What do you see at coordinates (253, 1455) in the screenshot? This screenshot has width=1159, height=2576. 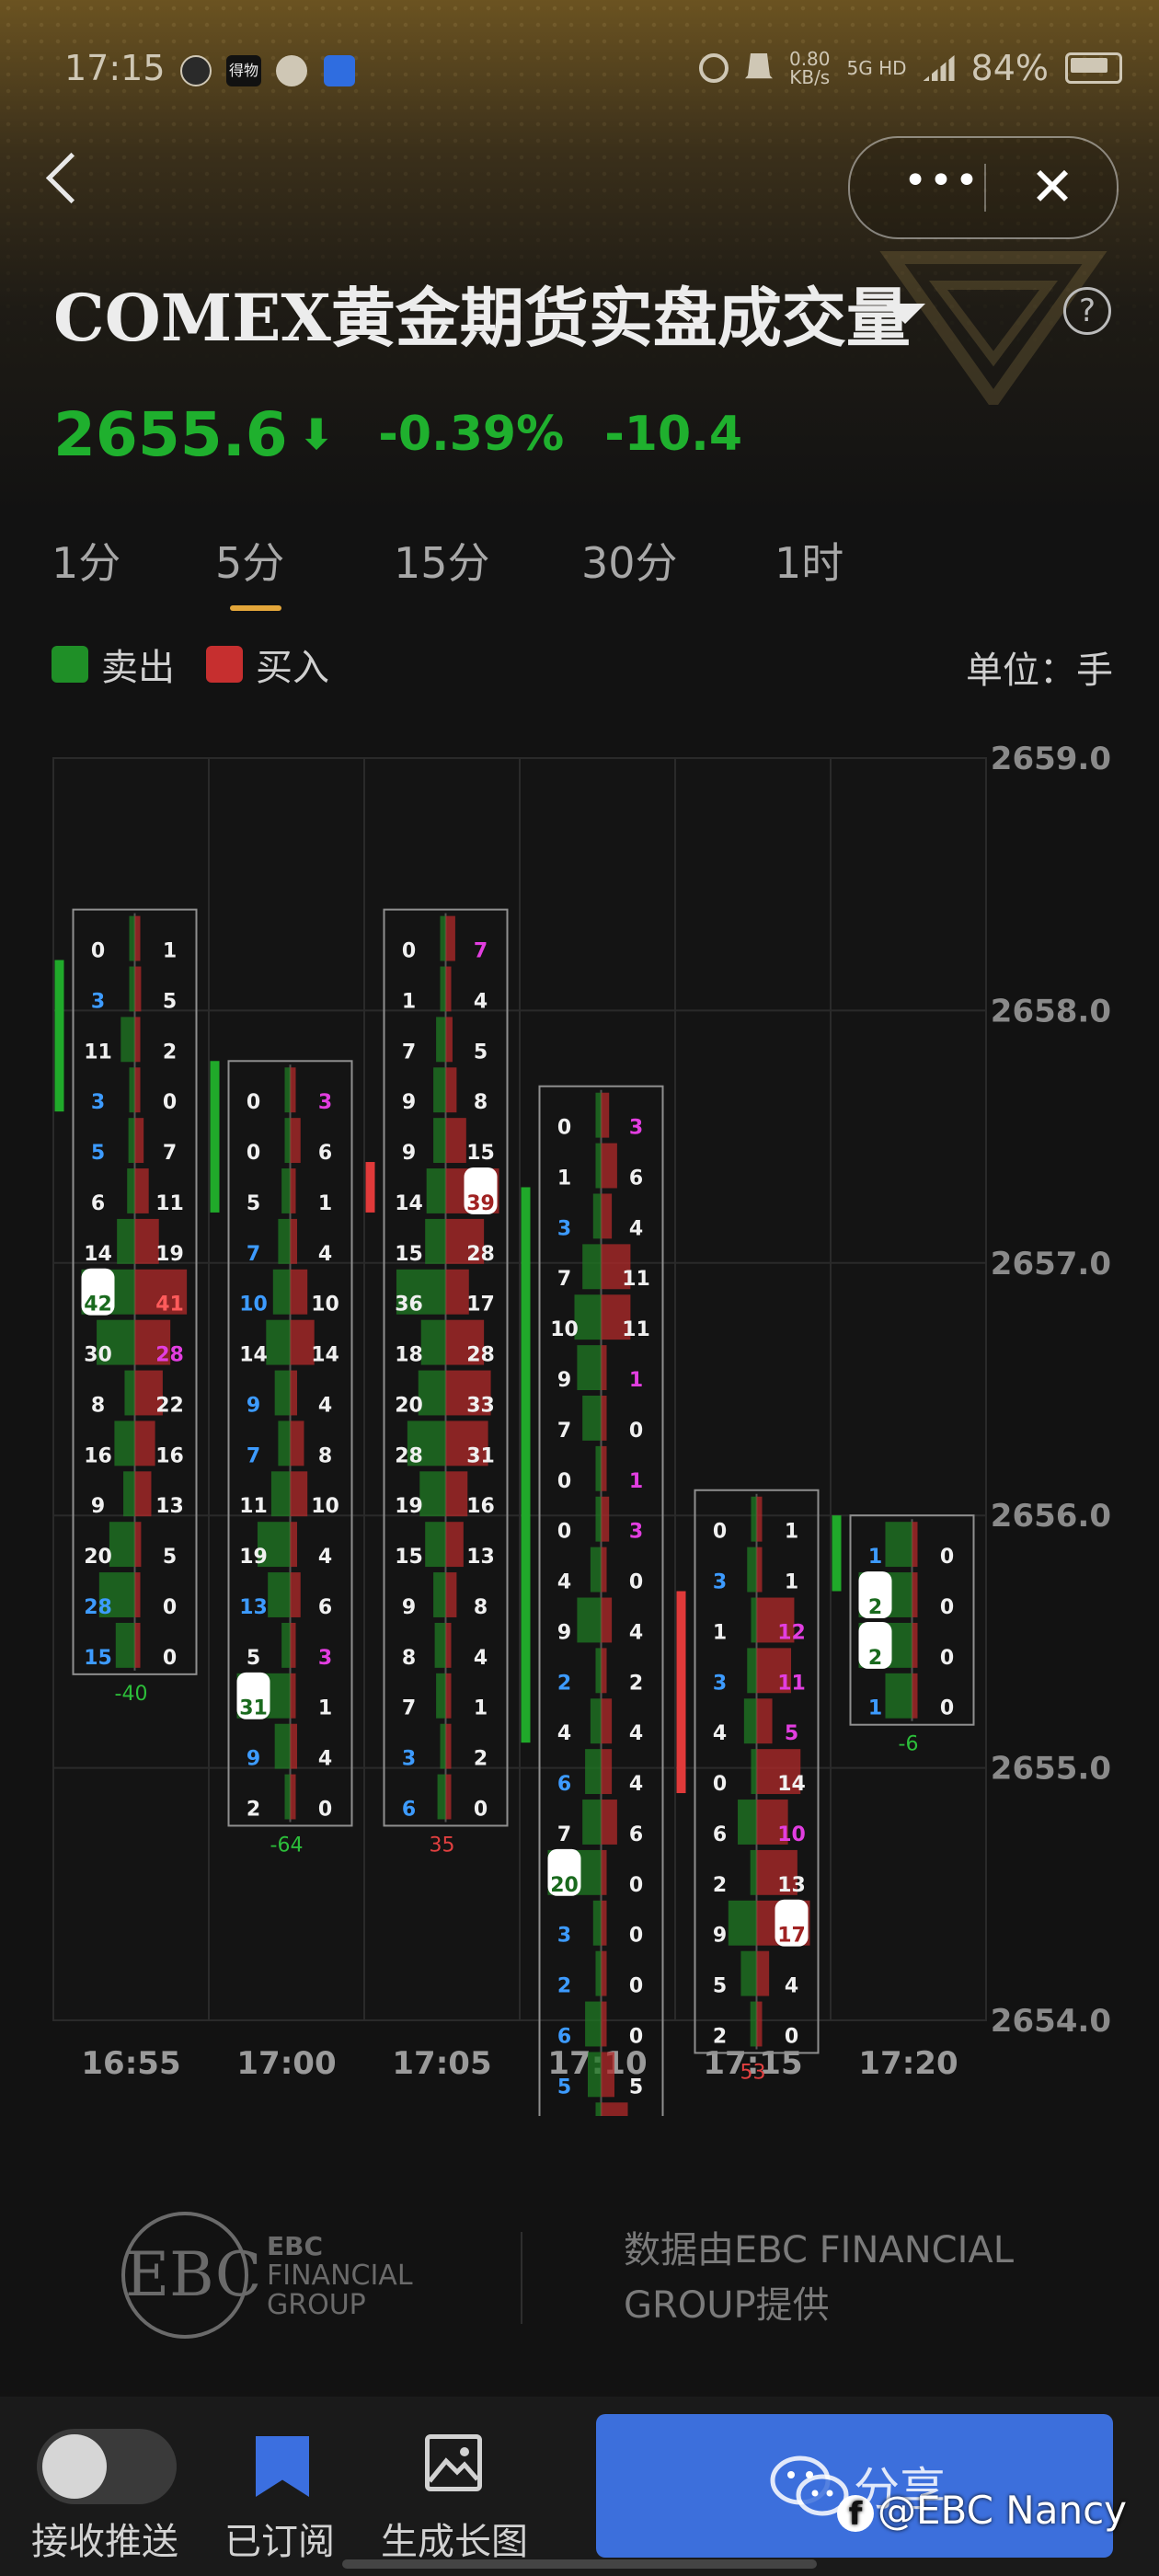 I see `sell-volume-label: 7` at bounding box center [253, 1455].